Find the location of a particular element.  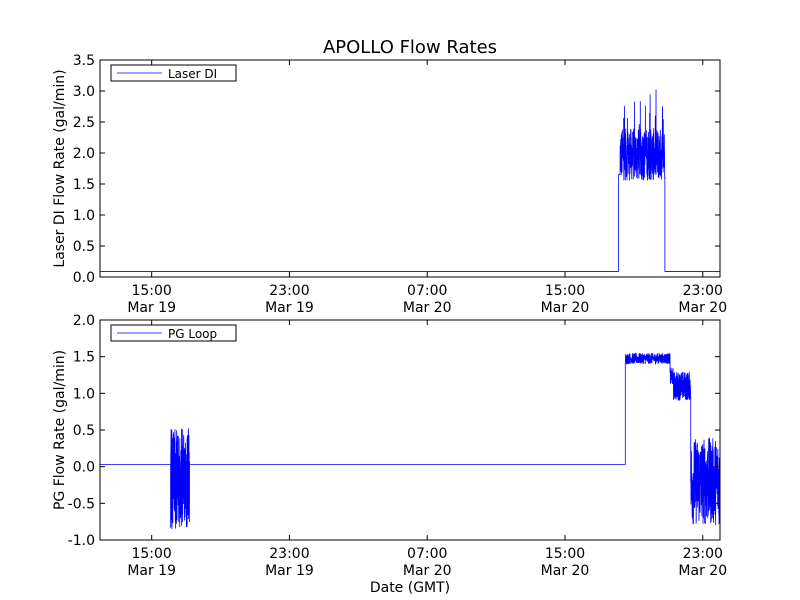

legend-label: Laser DI is located at coordinates (192, 74).